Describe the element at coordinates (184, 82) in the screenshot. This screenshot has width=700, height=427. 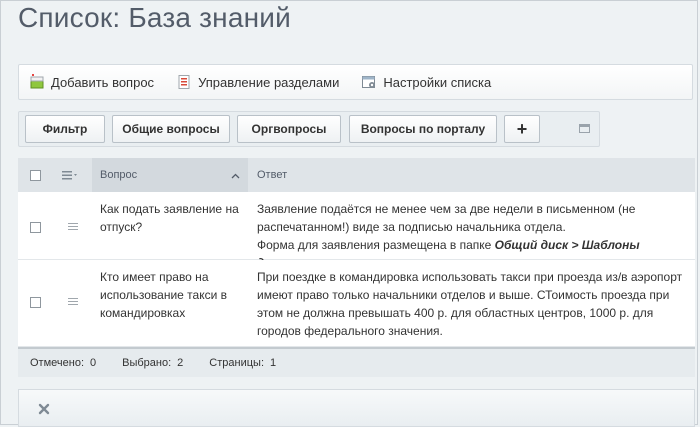
I see `manage-sections-icon` at that location.